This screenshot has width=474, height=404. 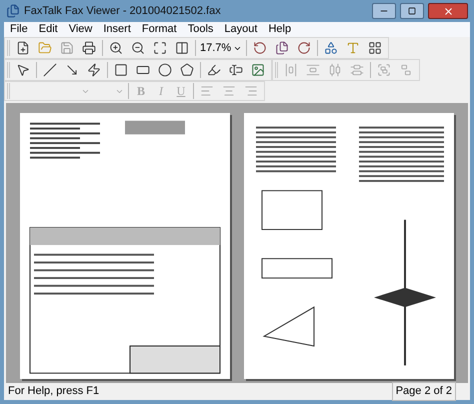 I want to click on close-button, so click(x=448, y=11).